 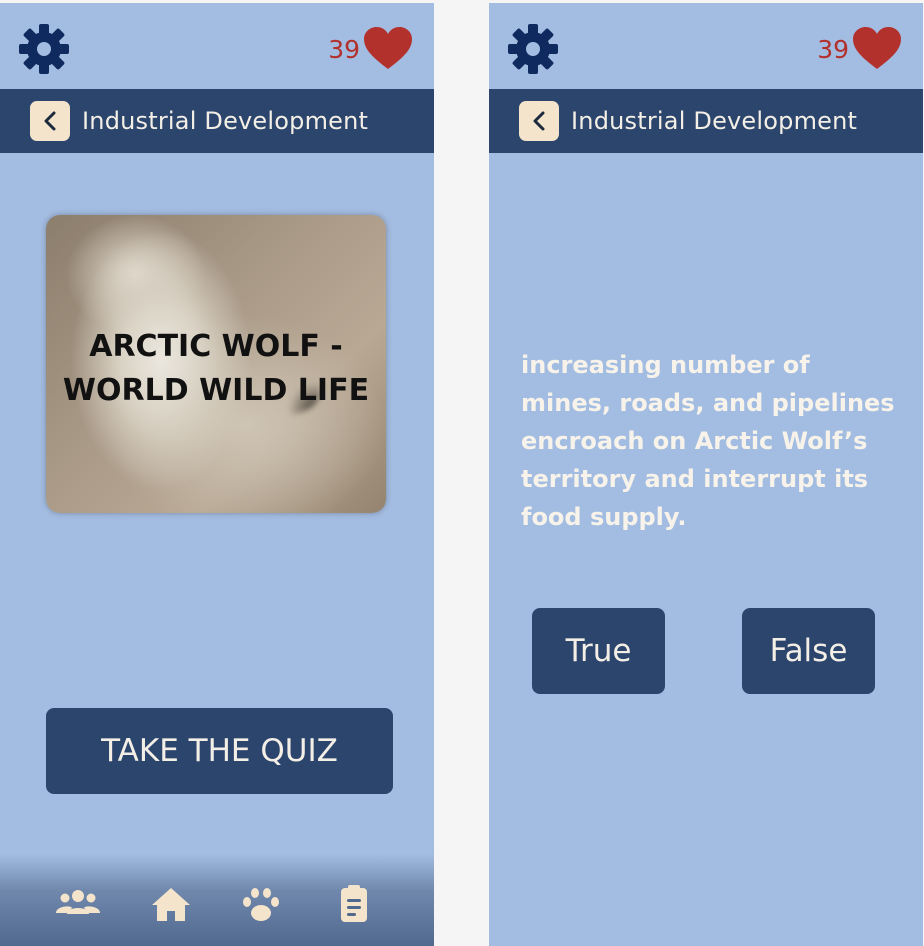 What do you see at coordinates (216, 346) in the screenshot?
I see `article-title-line1: ARCTIC WOLF -` at bounding box center [216, 346].